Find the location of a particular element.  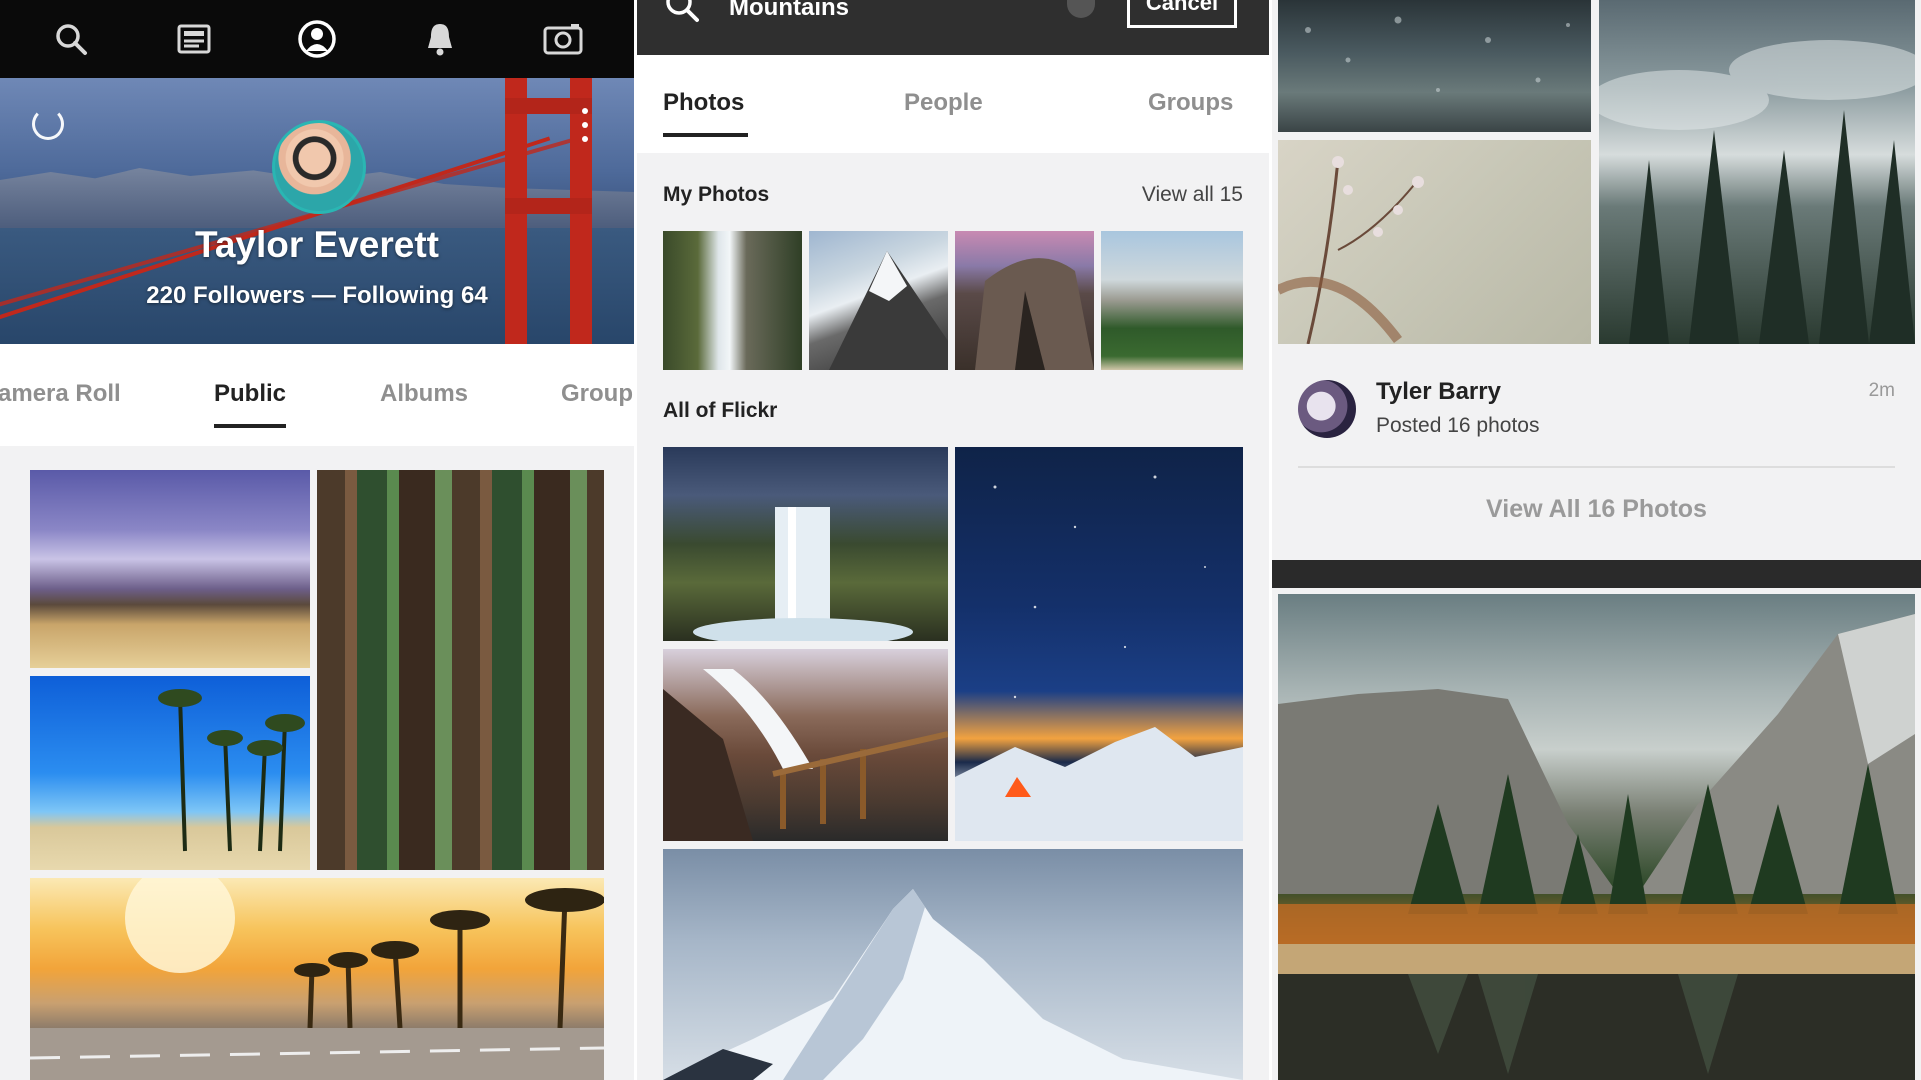

my-photo-matterhorn is located at coordinates (878, 300).